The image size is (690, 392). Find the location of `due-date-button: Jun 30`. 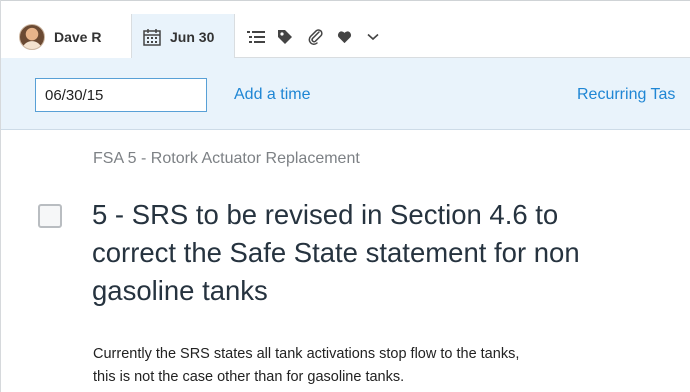

due-date-button: Jun 30 is located at coordinates (183, 36).